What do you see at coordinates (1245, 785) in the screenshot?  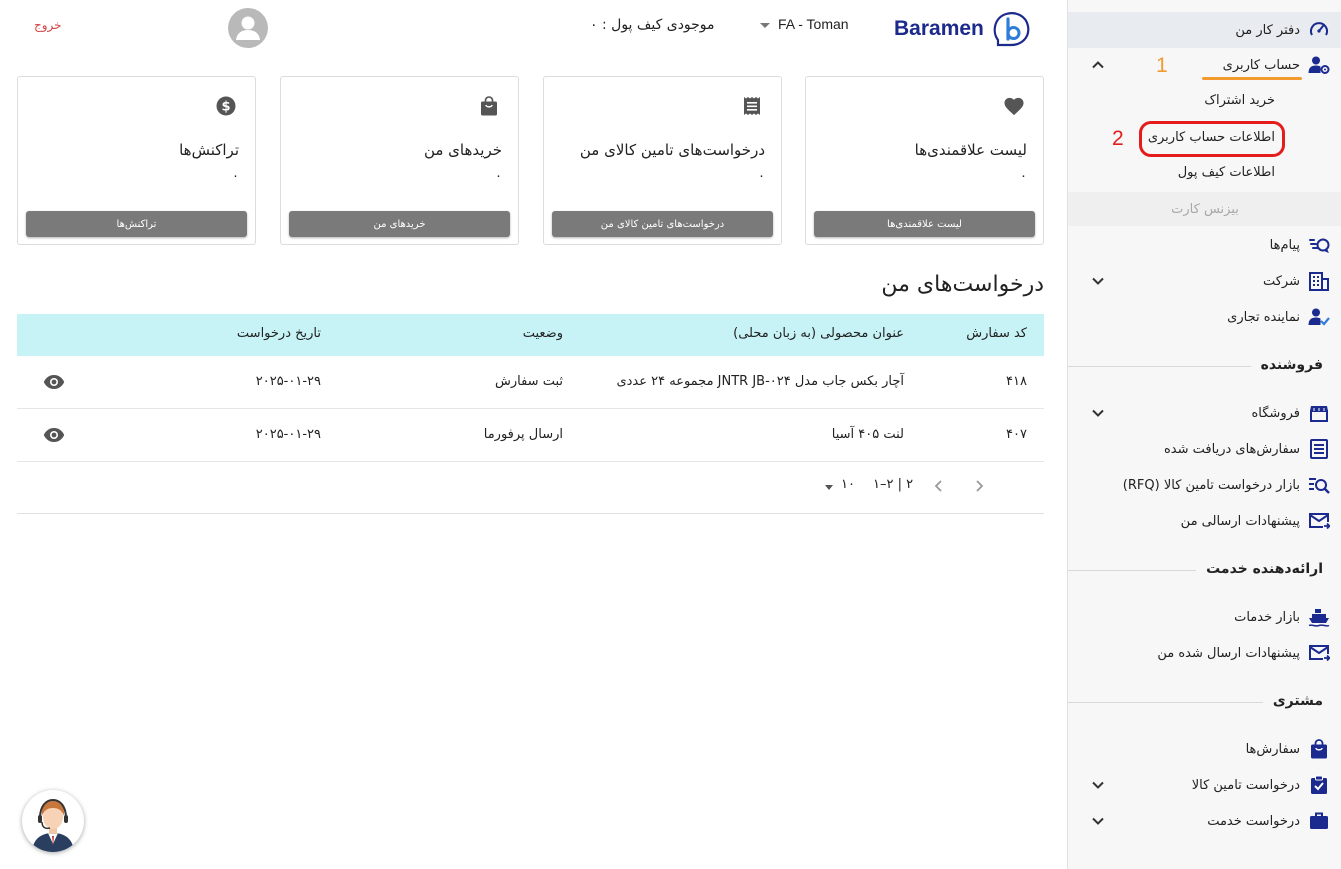 I see `sidebar-item-label: درخواست تامین کالا` at bounding box center [1245, 785].